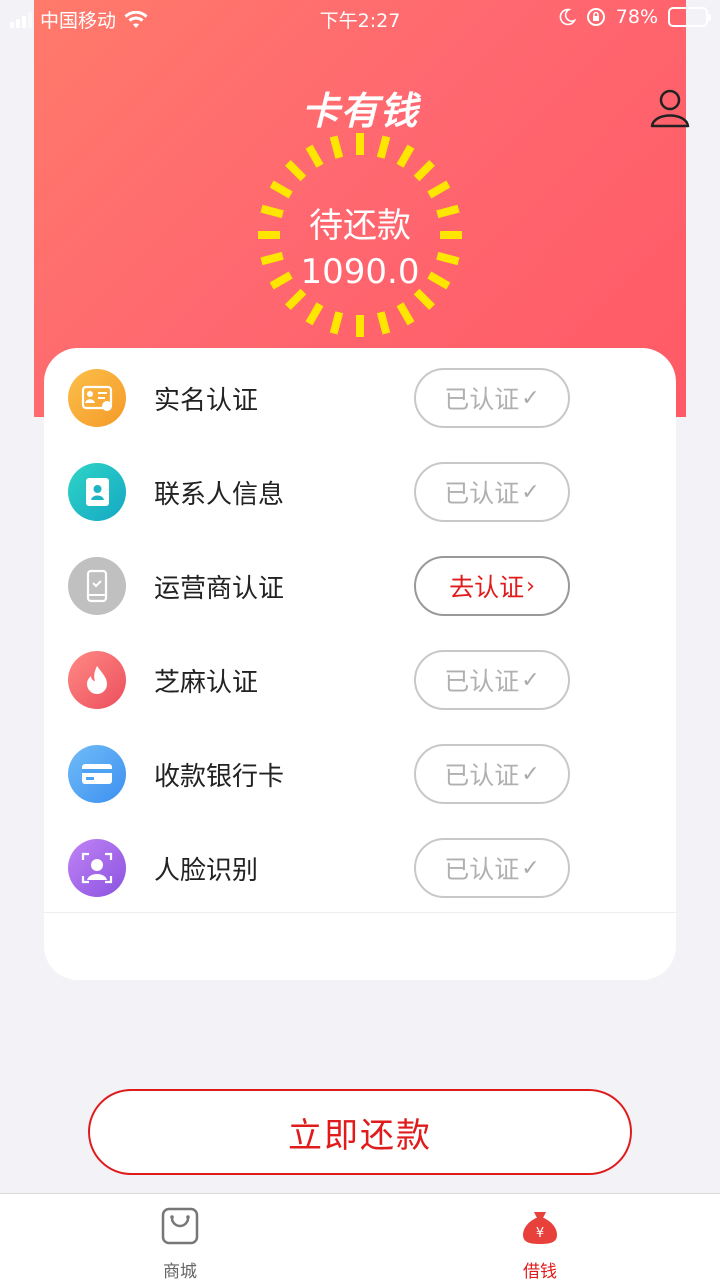 The image size is (720, 1280). I want to click on battery-percent: 78%, so click(636, 17).